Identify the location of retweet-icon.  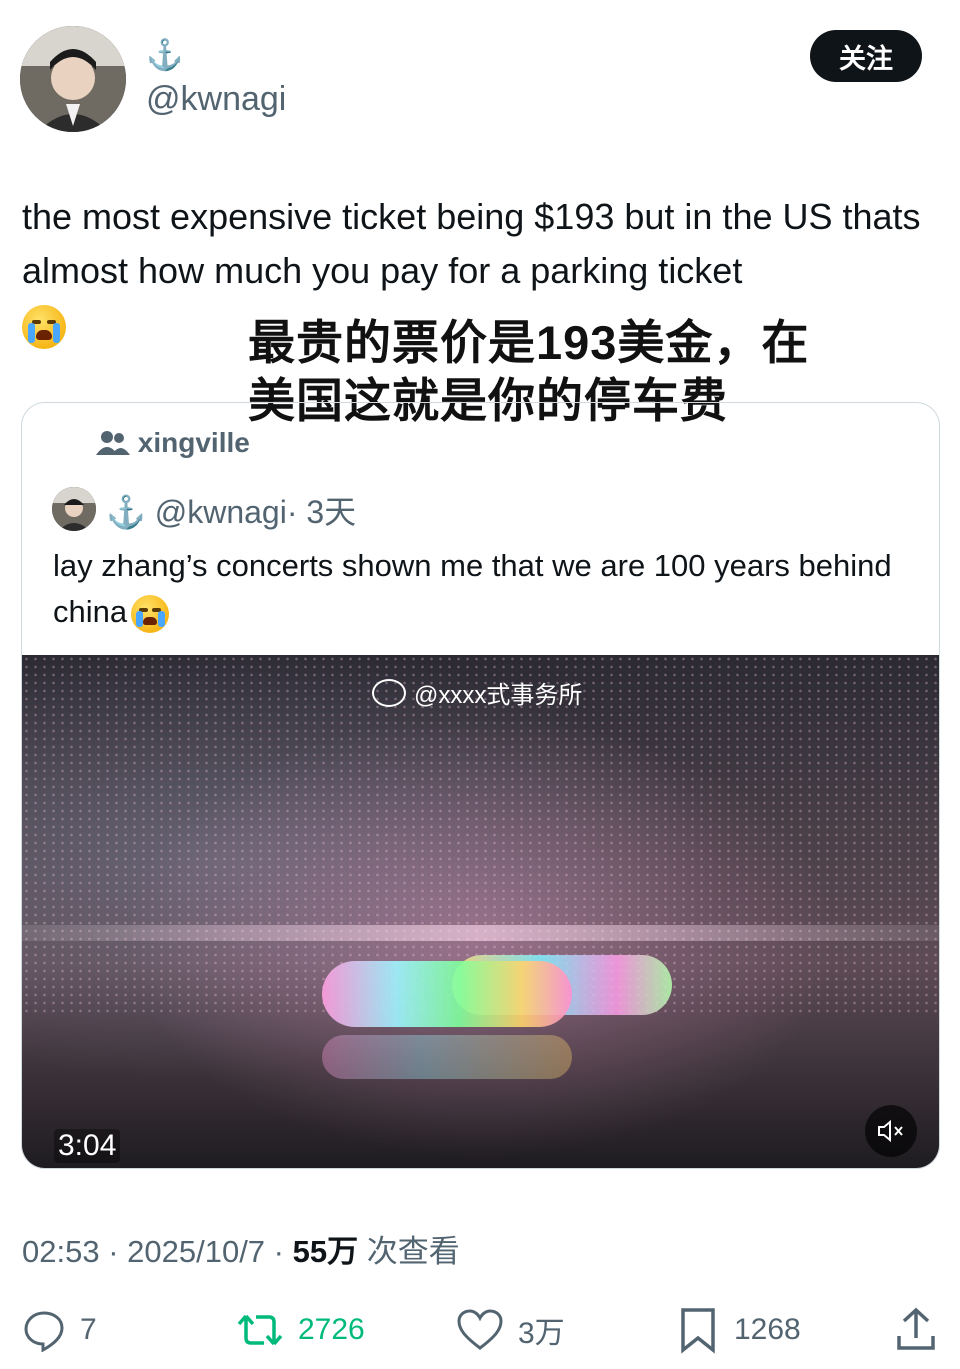
(260, 1330).